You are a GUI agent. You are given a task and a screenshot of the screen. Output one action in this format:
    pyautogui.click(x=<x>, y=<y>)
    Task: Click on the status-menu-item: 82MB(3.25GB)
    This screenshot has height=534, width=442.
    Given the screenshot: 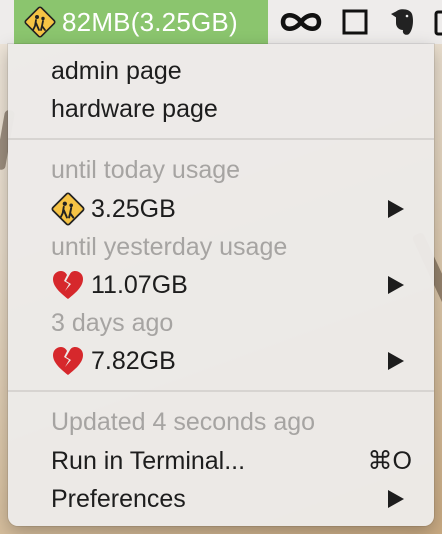 What is the action you would take?
    pyautogui.click(x=141, y=22)
    